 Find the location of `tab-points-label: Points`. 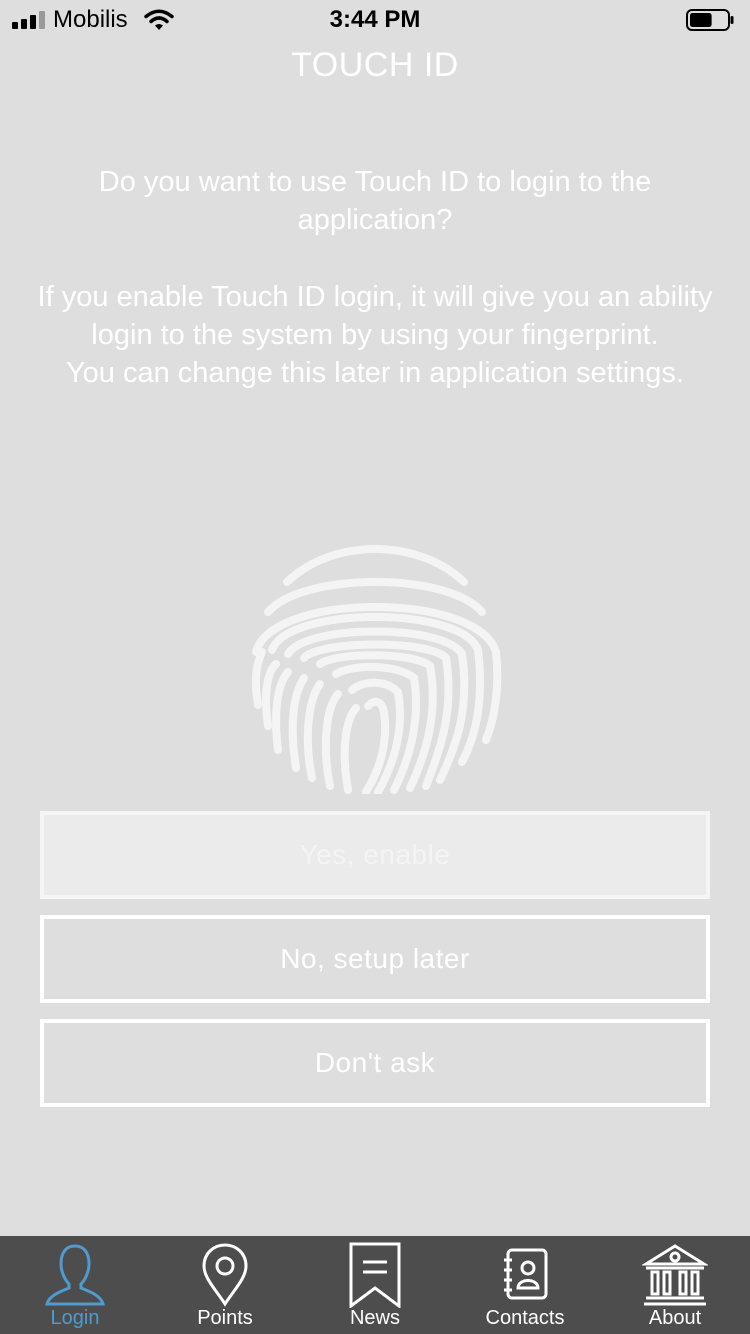

tab-points-label: Points is located at coordinates (225, 1318).